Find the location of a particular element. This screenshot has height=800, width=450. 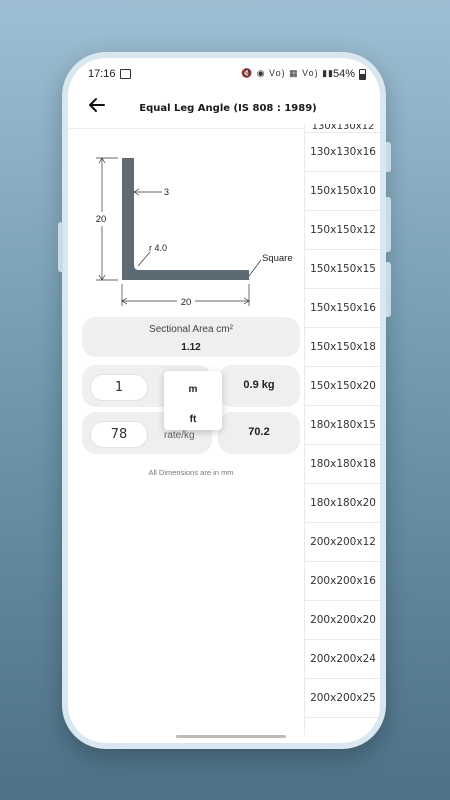

status-bar: 17:16 🔇 ◉ Vo) ▦ Vo) ▮▮ 54% is located at coordinates (224, 72).